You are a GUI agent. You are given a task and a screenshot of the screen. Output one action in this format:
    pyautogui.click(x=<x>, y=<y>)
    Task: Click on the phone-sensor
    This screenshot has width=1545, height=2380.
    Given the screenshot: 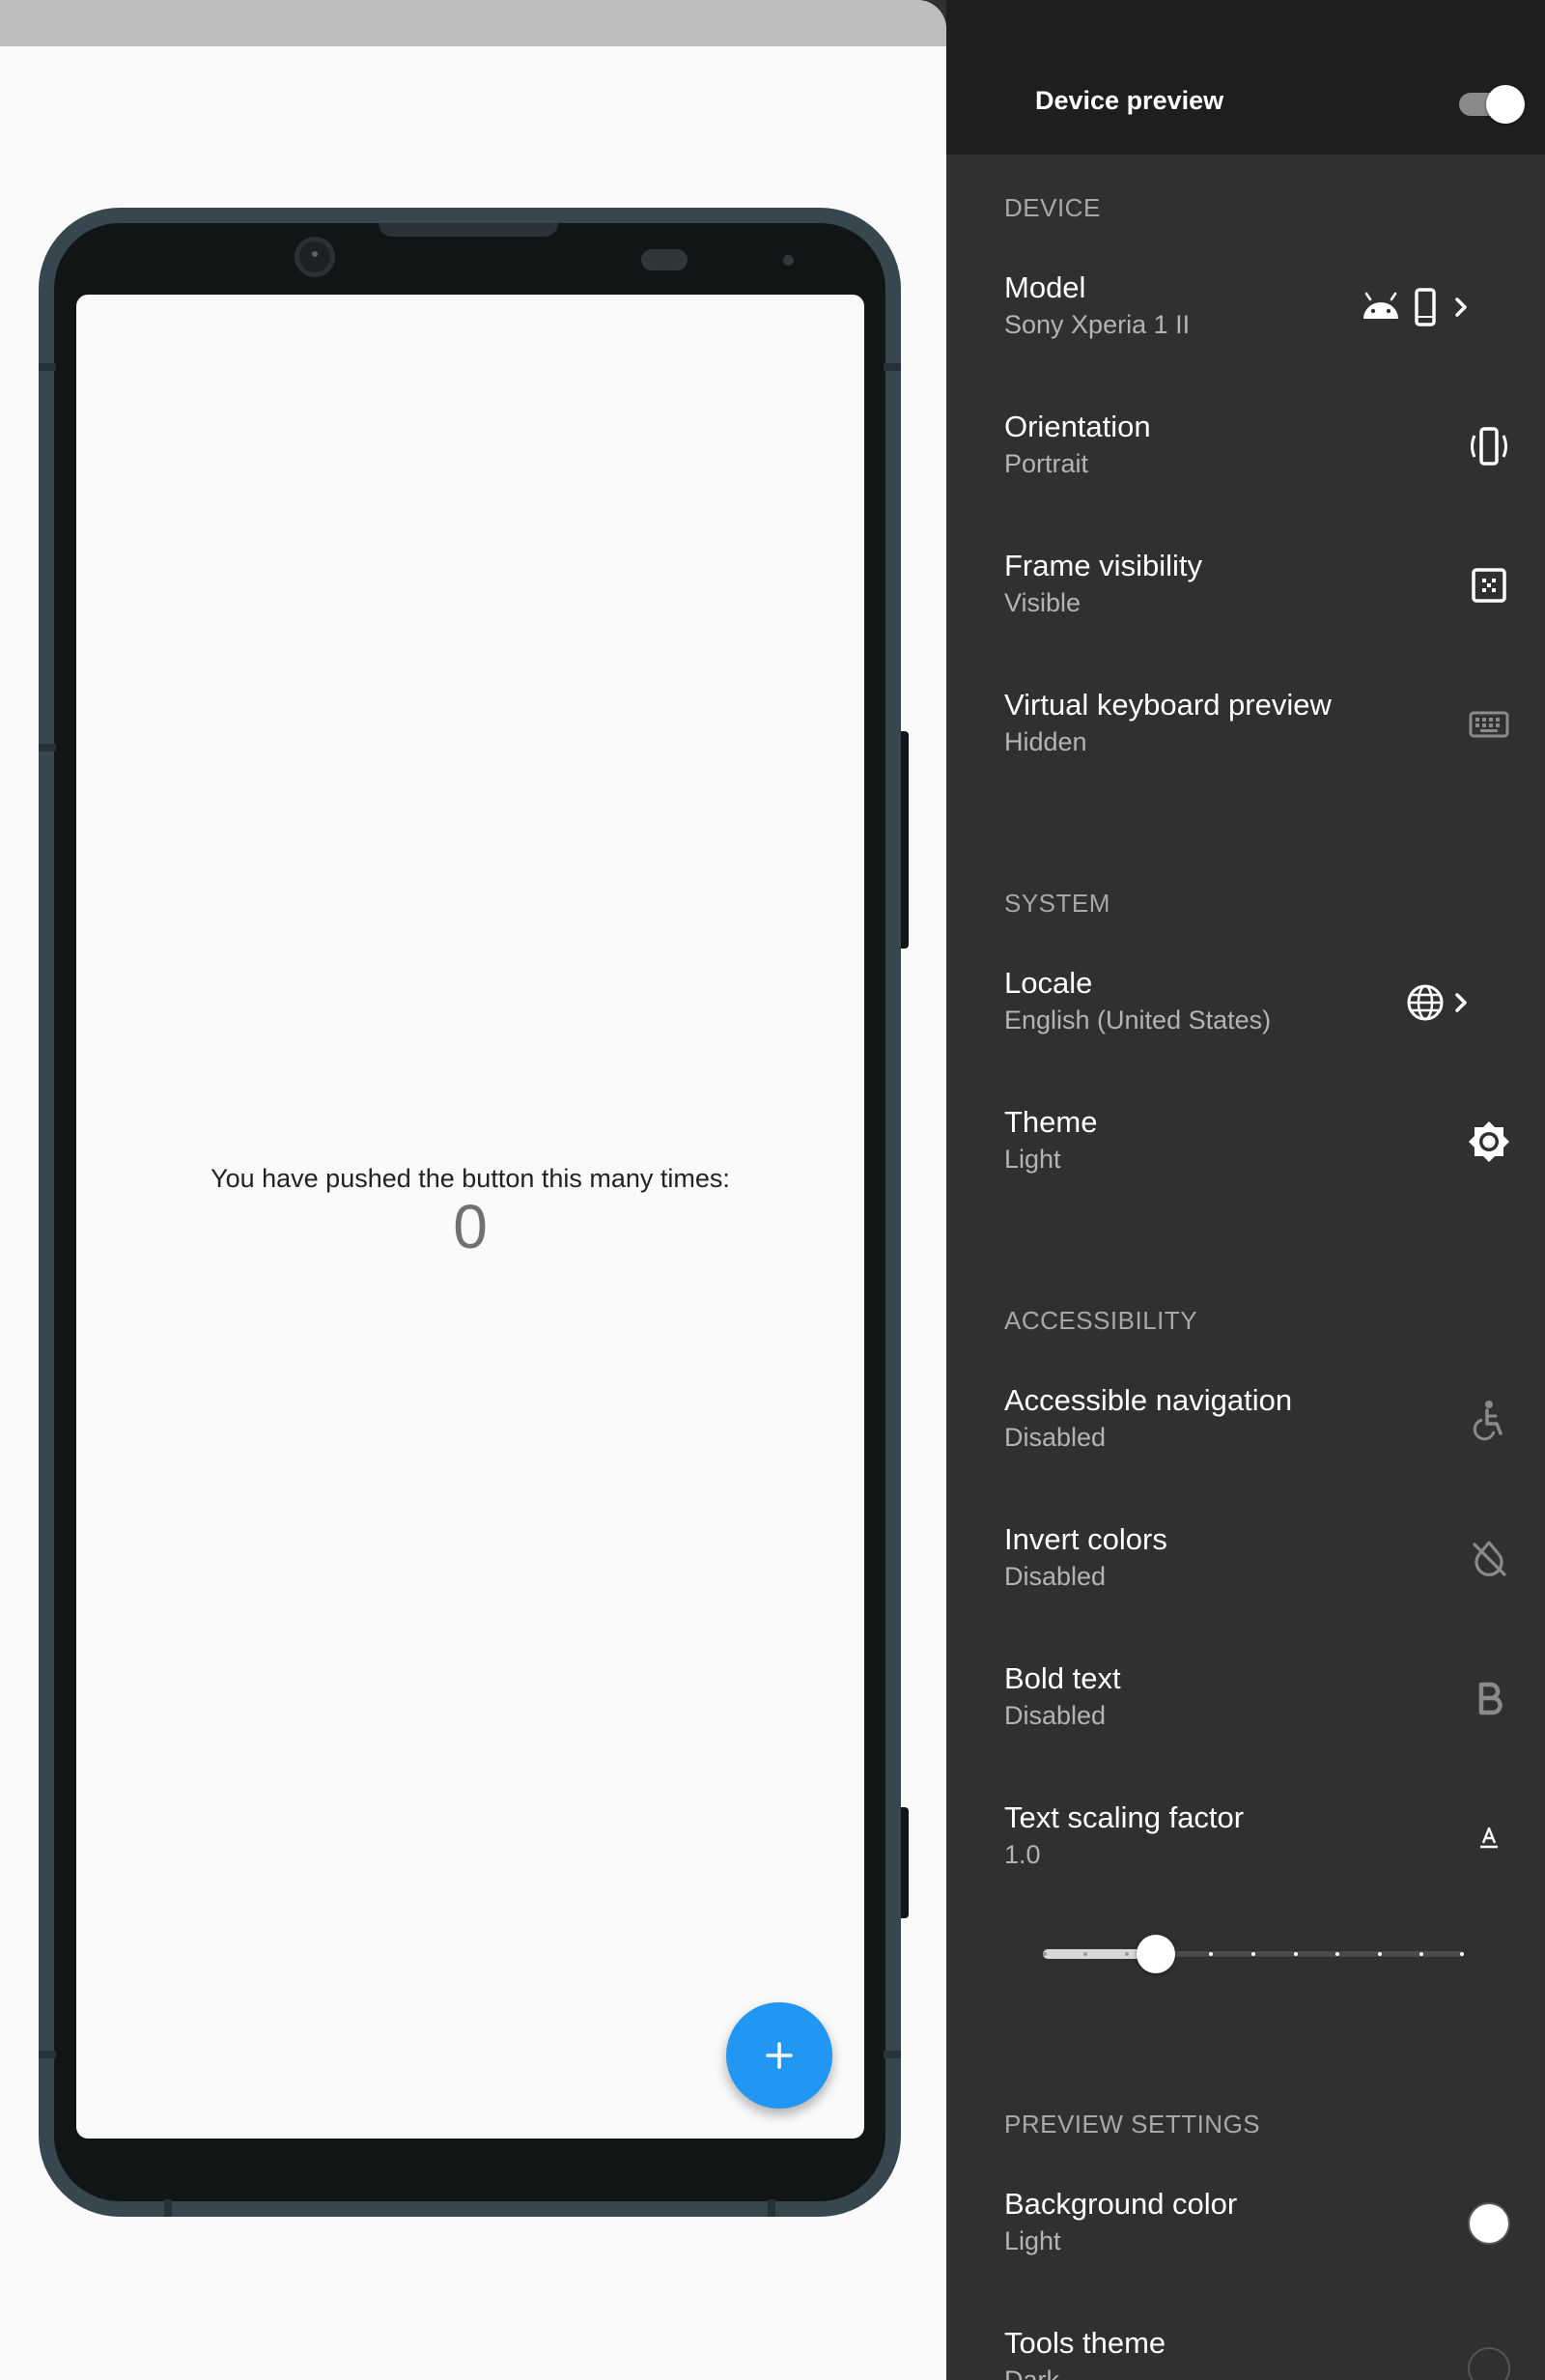 What is the action you would take?
    pyautogui.click(x=788, y=261)
    